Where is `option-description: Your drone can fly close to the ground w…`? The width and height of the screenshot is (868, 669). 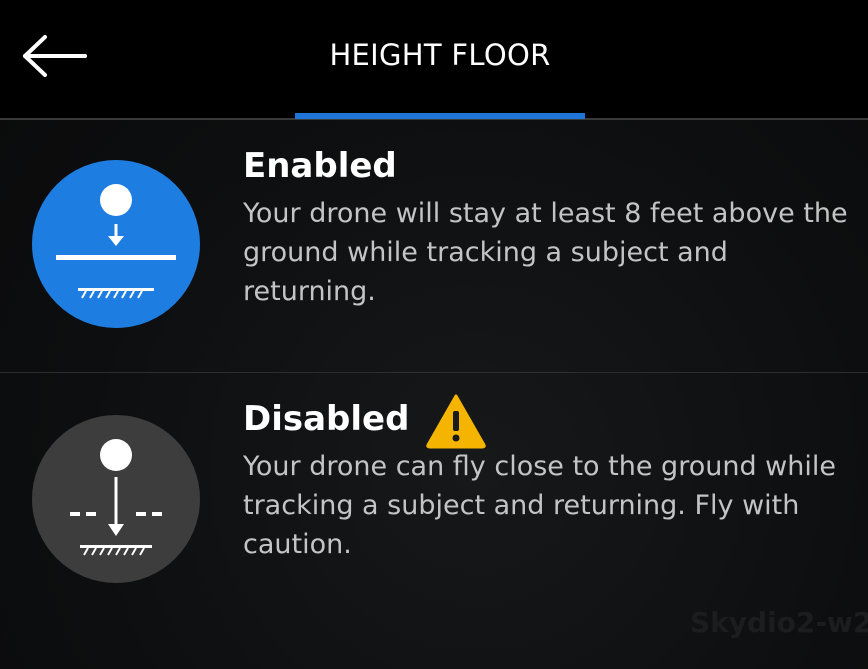
option-description: Your drone can fly close to the ground w… is located at coordinates (539, 505).